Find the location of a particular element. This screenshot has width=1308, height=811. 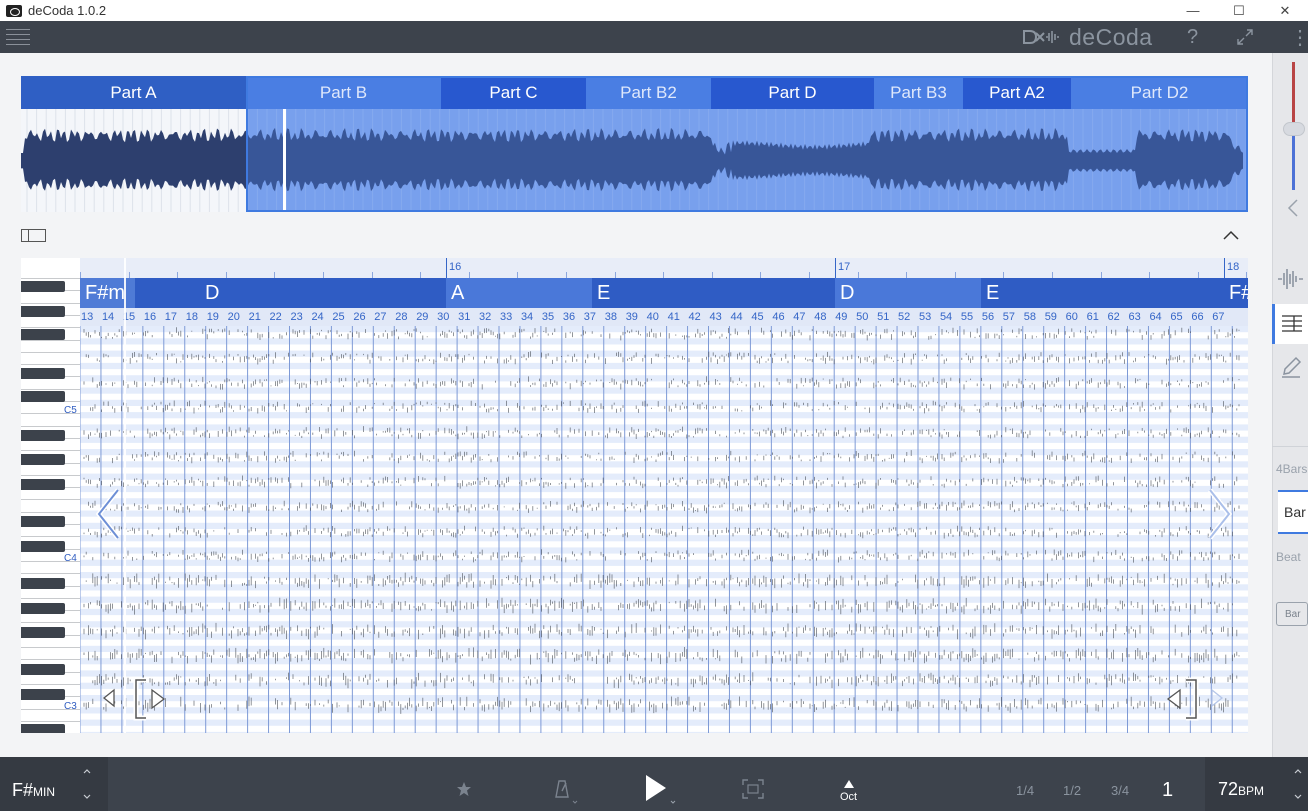

bpm-unit: BPM is located at coordinates (1251, 791).